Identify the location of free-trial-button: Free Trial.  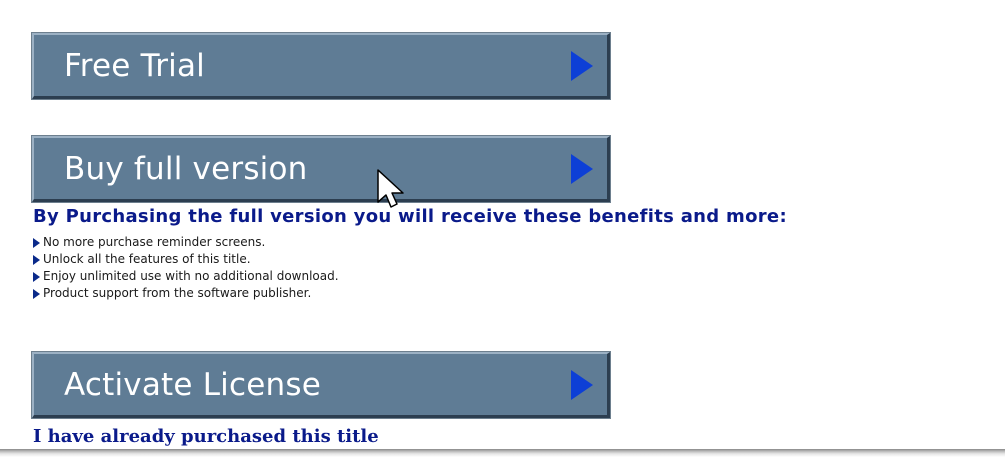
(321, 66).